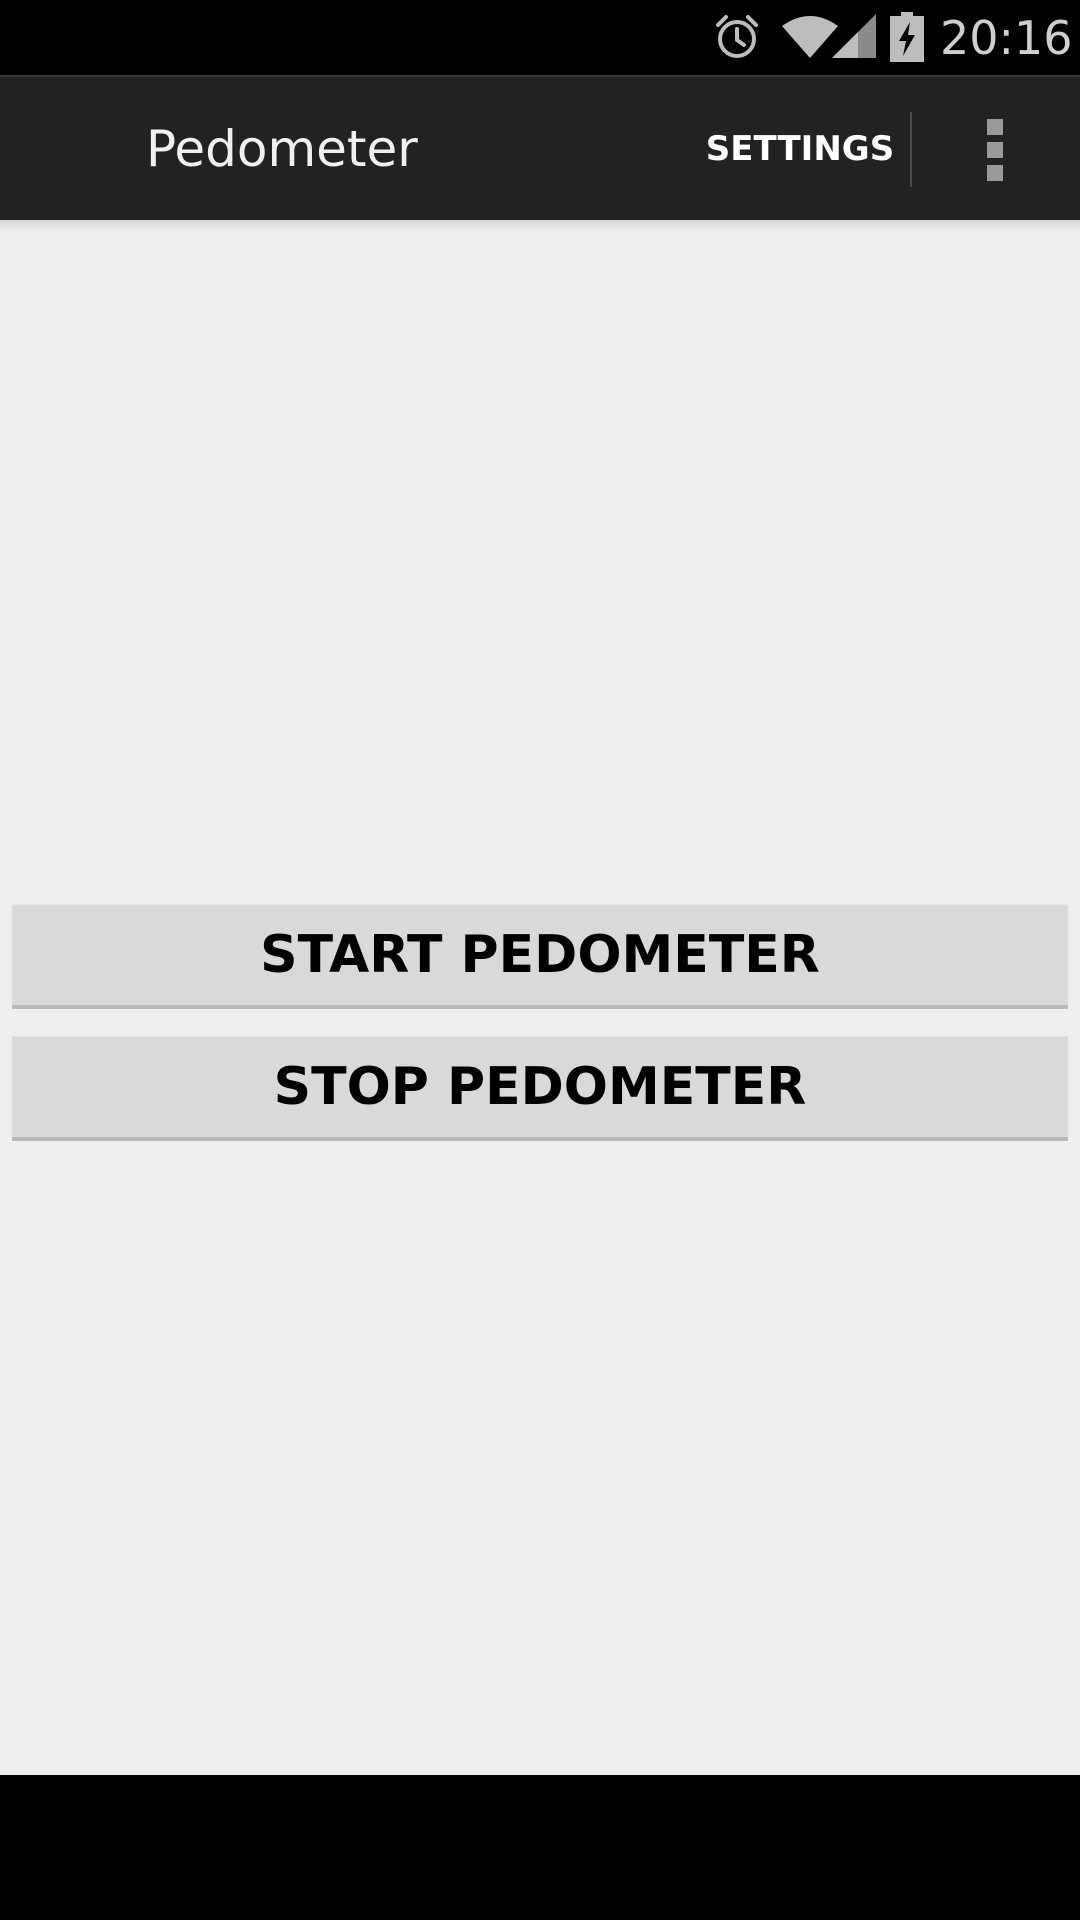  Describe the element at coordinates (282, 149) in the screenshot. I see `app-title: Pedometer` at that location.